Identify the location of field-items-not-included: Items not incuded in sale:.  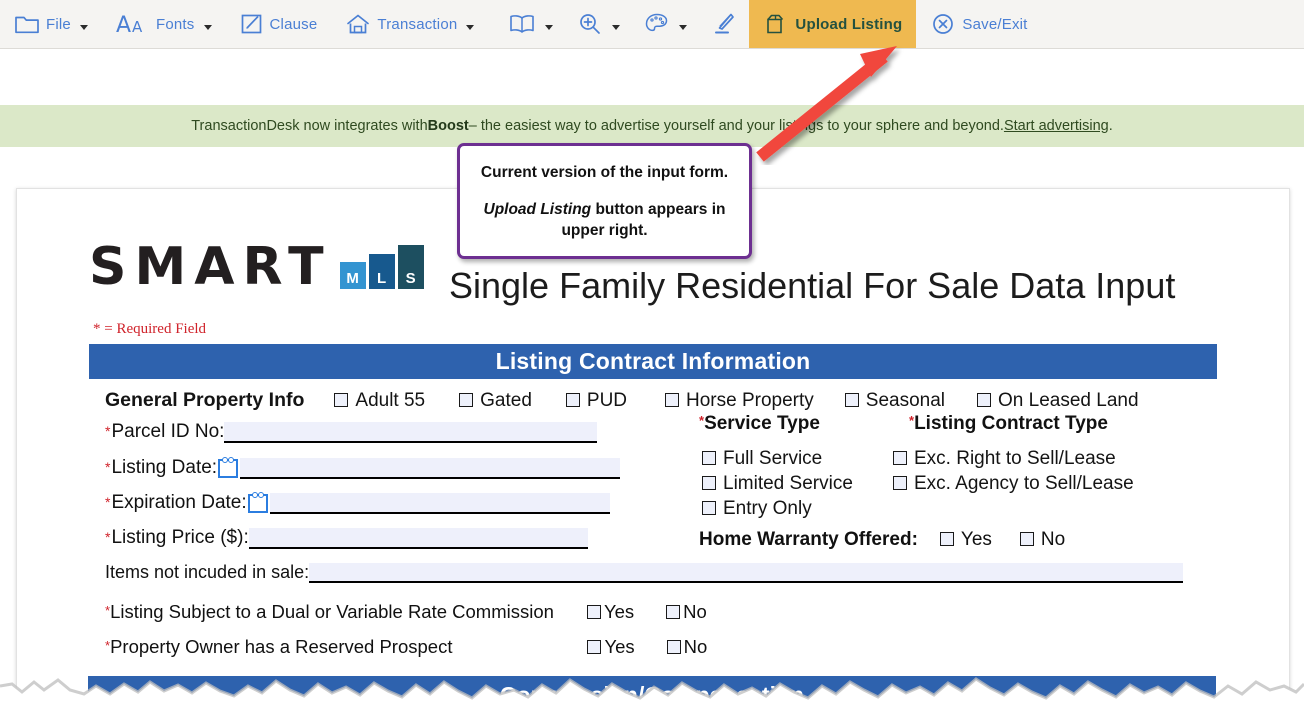
(644, 572).